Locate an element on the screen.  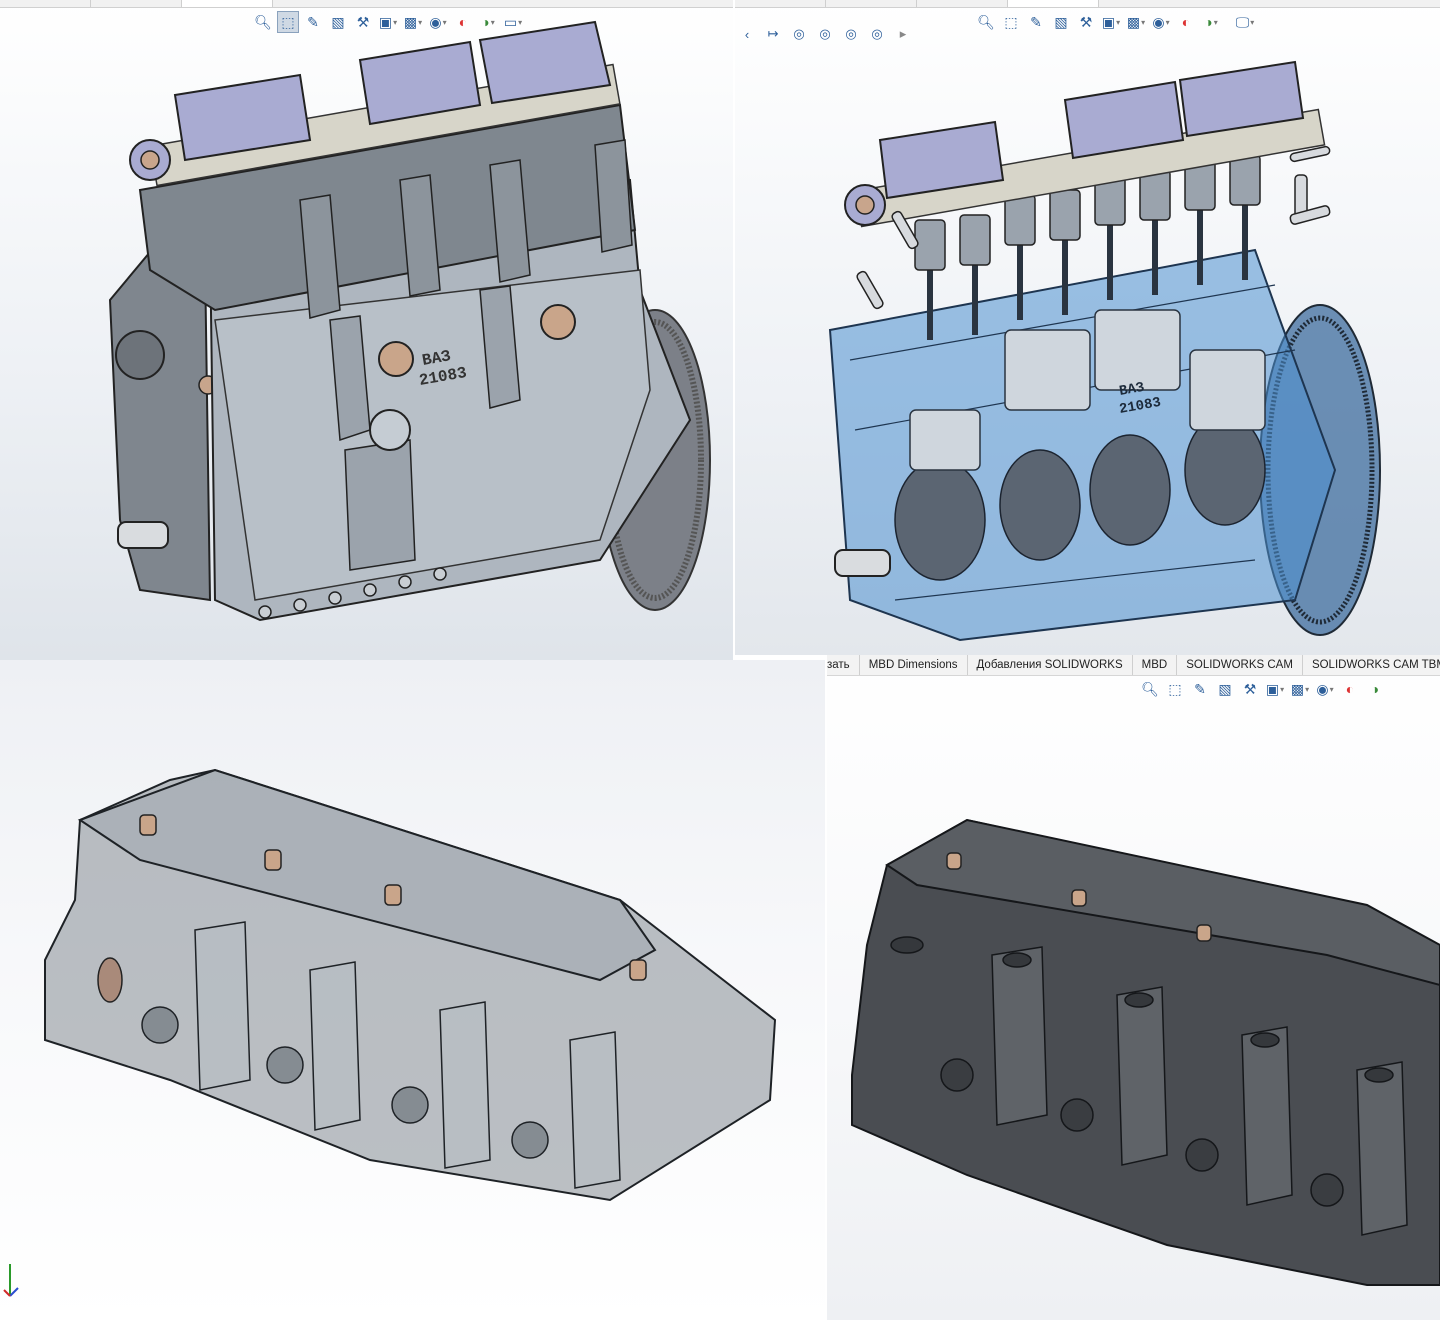
cover-bore is located at coordinates (140, 355).